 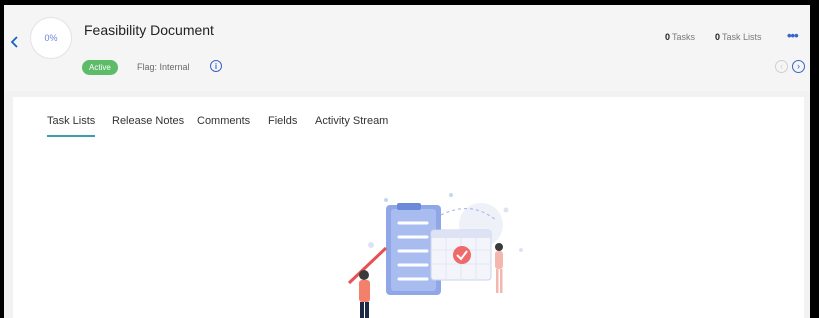 I want to click on task-lists-label: Task Lists, so click(x=742, y=37).